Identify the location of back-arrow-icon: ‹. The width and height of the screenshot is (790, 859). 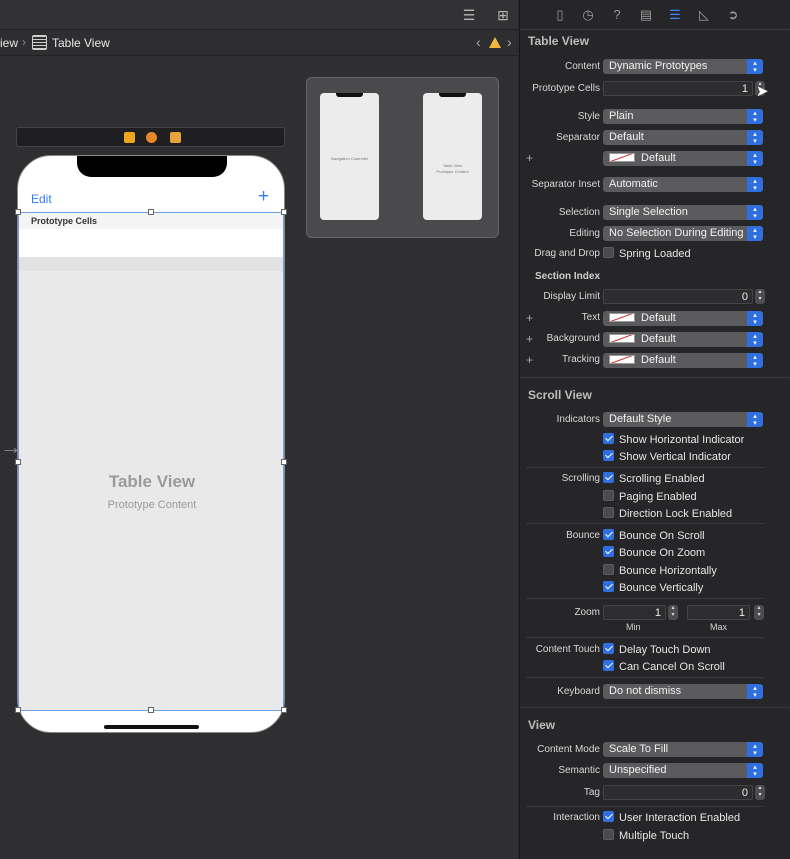
(478, 42).